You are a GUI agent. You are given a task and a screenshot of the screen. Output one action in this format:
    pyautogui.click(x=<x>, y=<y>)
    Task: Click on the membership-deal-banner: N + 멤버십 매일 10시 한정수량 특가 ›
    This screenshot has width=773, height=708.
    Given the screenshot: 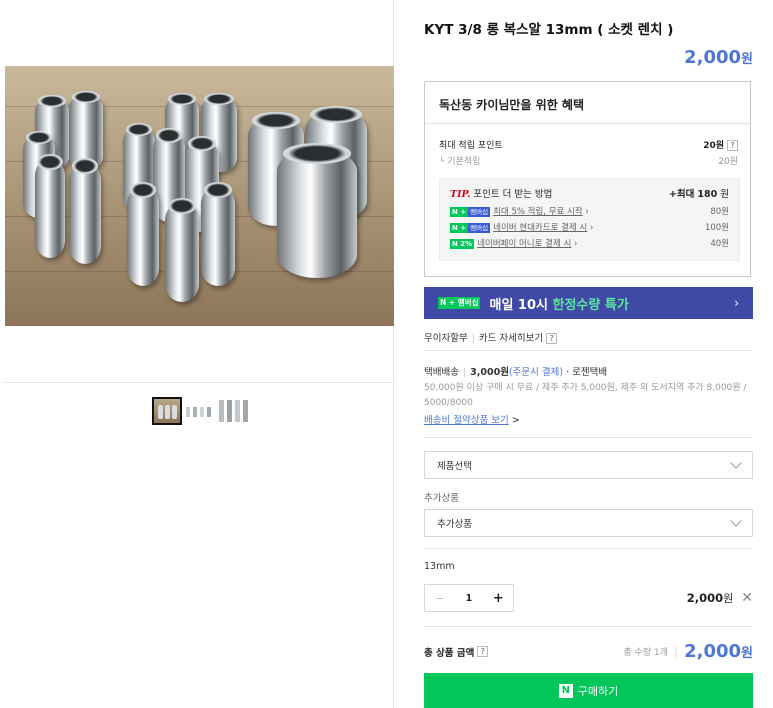 What is the action you would take?
    pyautogui.click(x=588, y=303)
    